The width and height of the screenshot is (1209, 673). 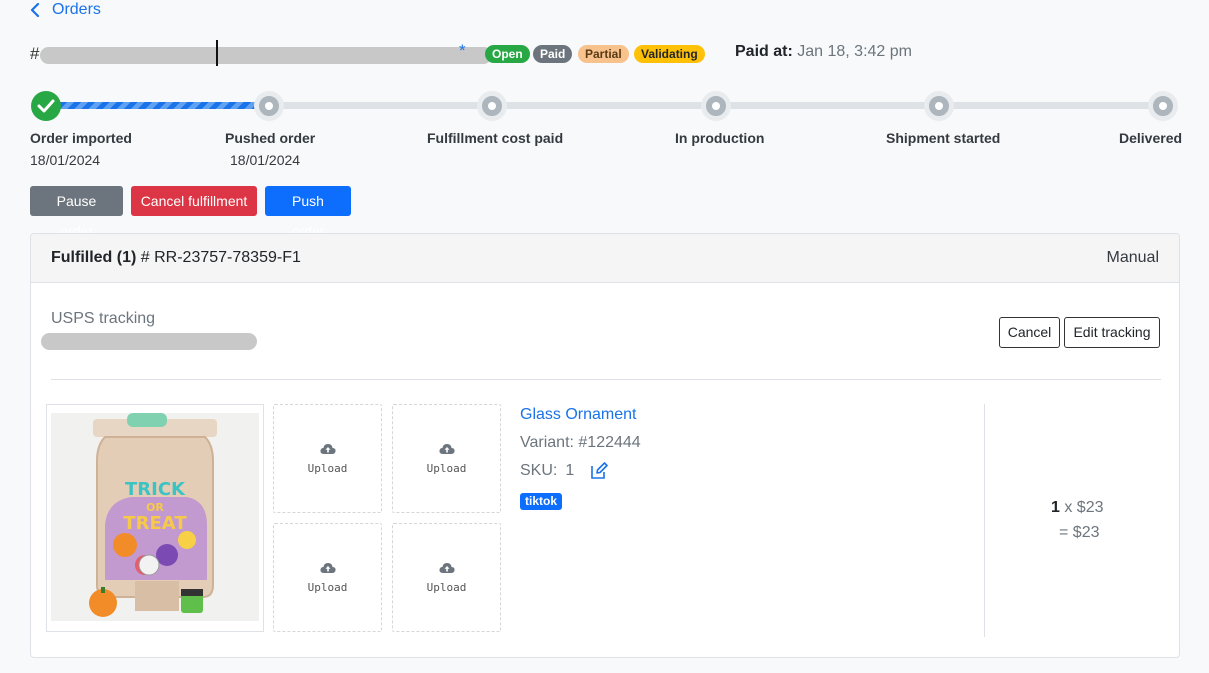 I want to click on channel-tag: tiktok, so click(x=541, y=501).